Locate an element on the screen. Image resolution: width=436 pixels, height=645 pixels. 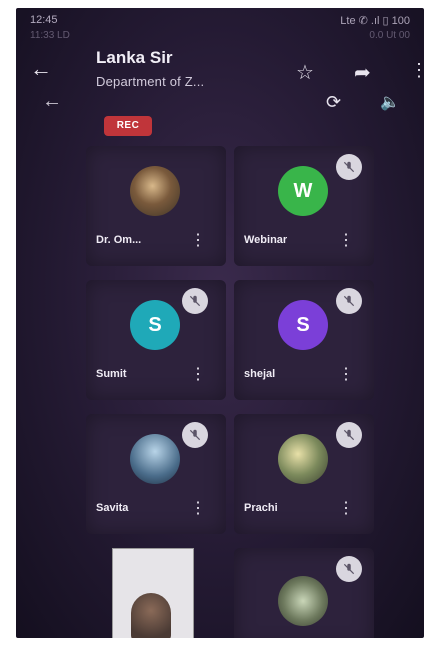
participant-name: Prachi is located at coordinates (261, 508).